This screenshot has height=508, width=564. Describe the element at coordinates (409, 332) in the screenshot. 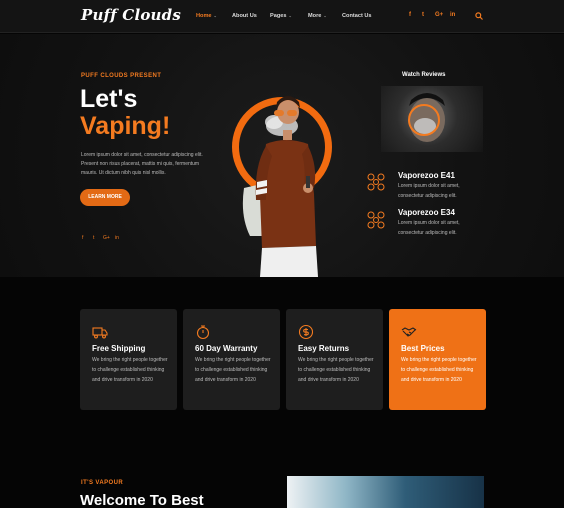

I see `handshake-icon` at that location.